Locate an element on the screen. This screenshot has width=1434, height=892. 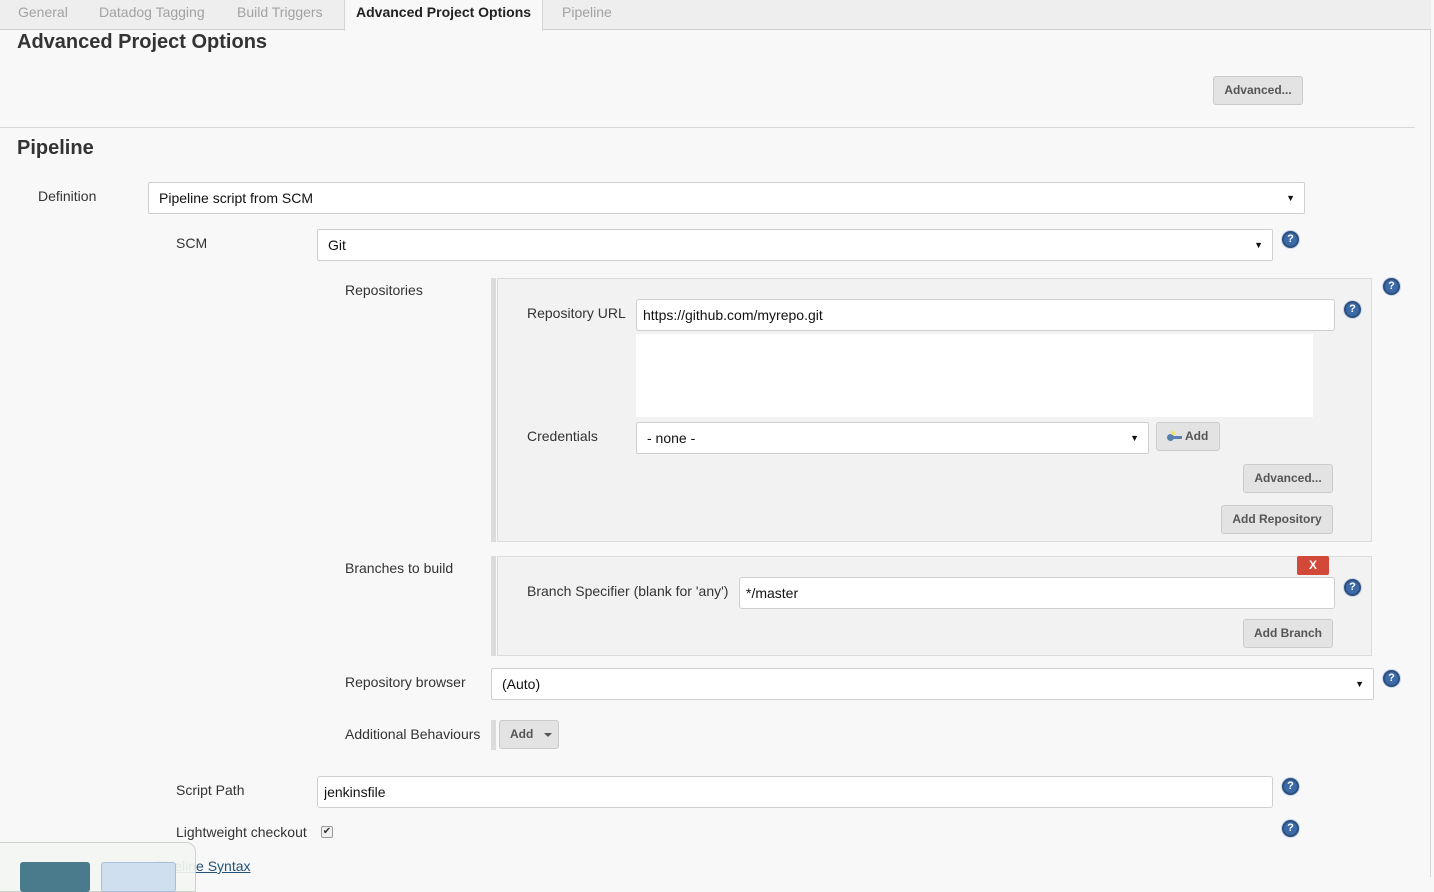
add-behaviour-button: Add is located at coordinates (529, 734).